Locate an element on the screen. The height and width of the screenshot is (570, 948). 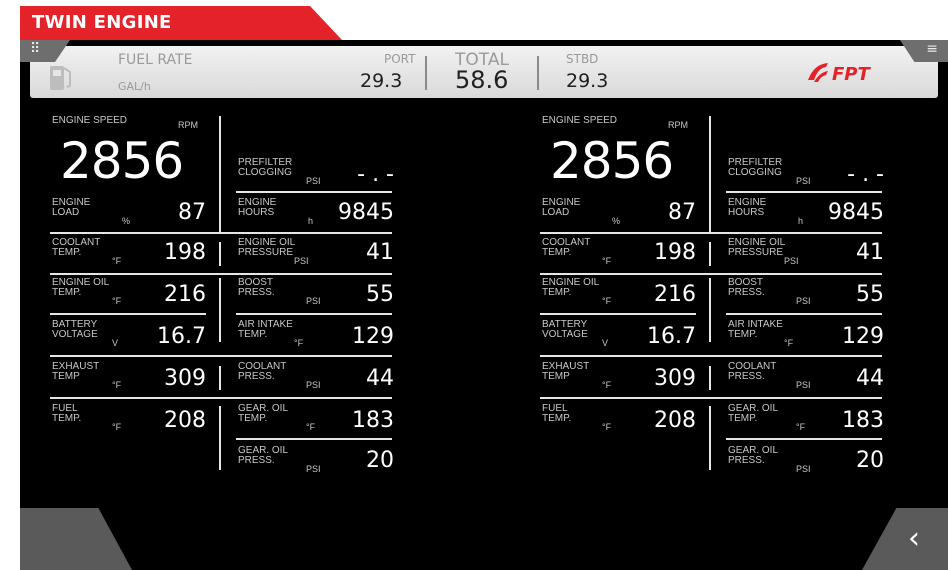
engine-speed-unit: RPM is located at coordinates (678, 125).